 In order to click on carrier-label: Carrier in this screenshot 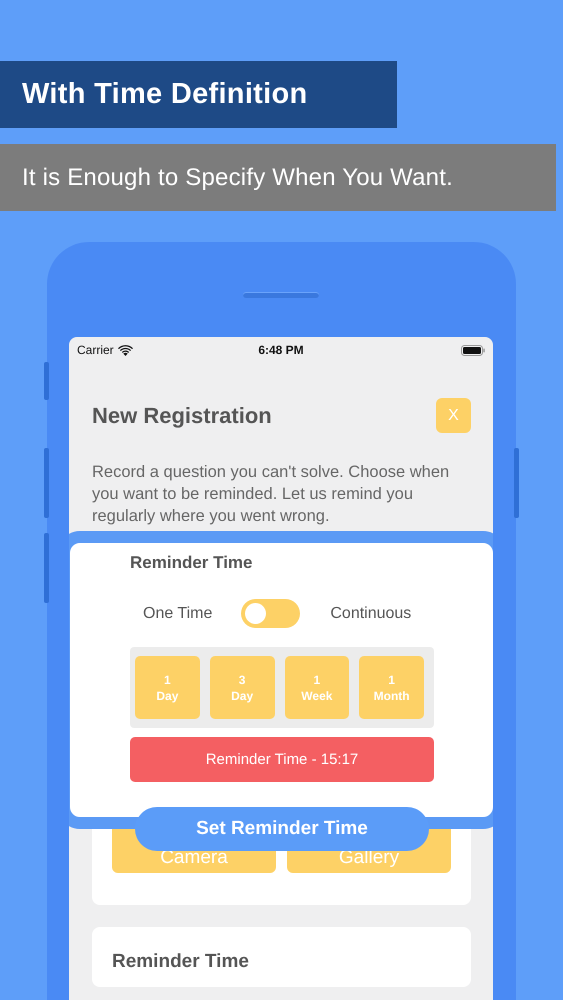, I will do `click(95, 350)`.